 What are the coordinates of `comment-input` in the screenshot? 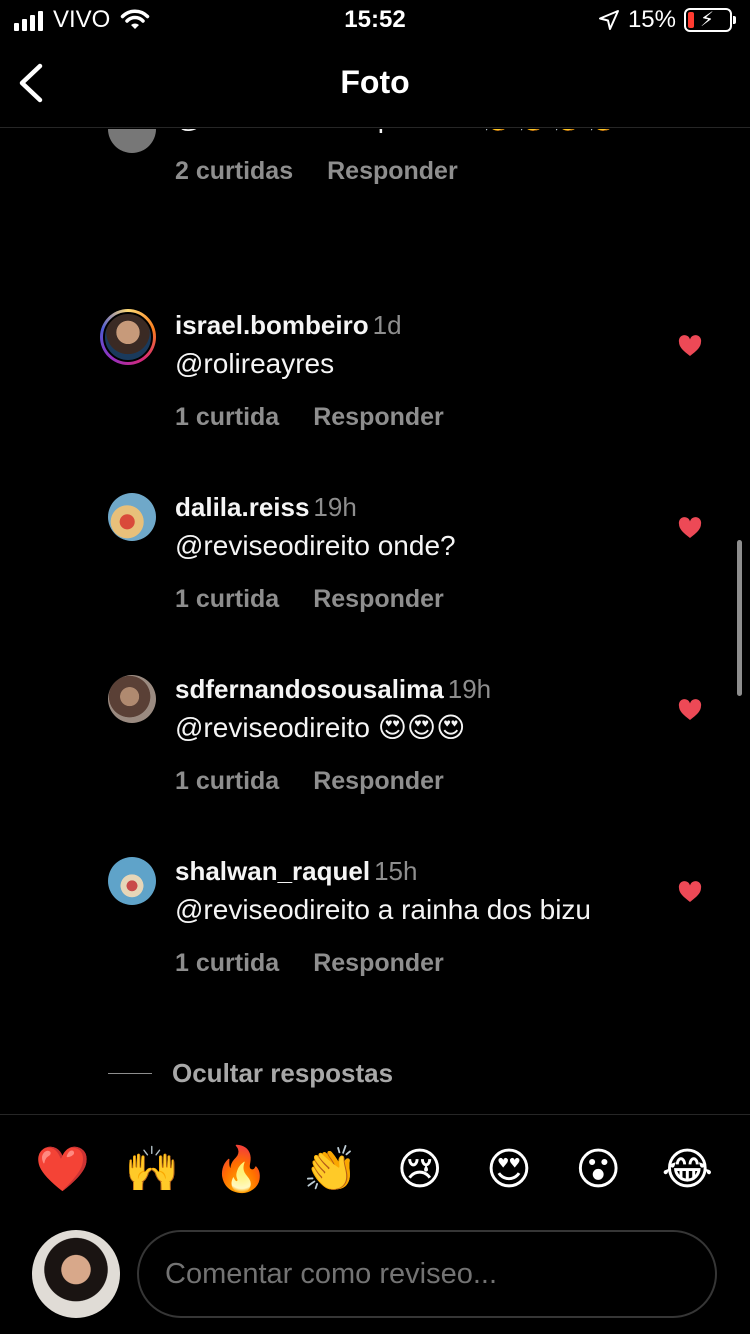 It's located at (427, 1274).